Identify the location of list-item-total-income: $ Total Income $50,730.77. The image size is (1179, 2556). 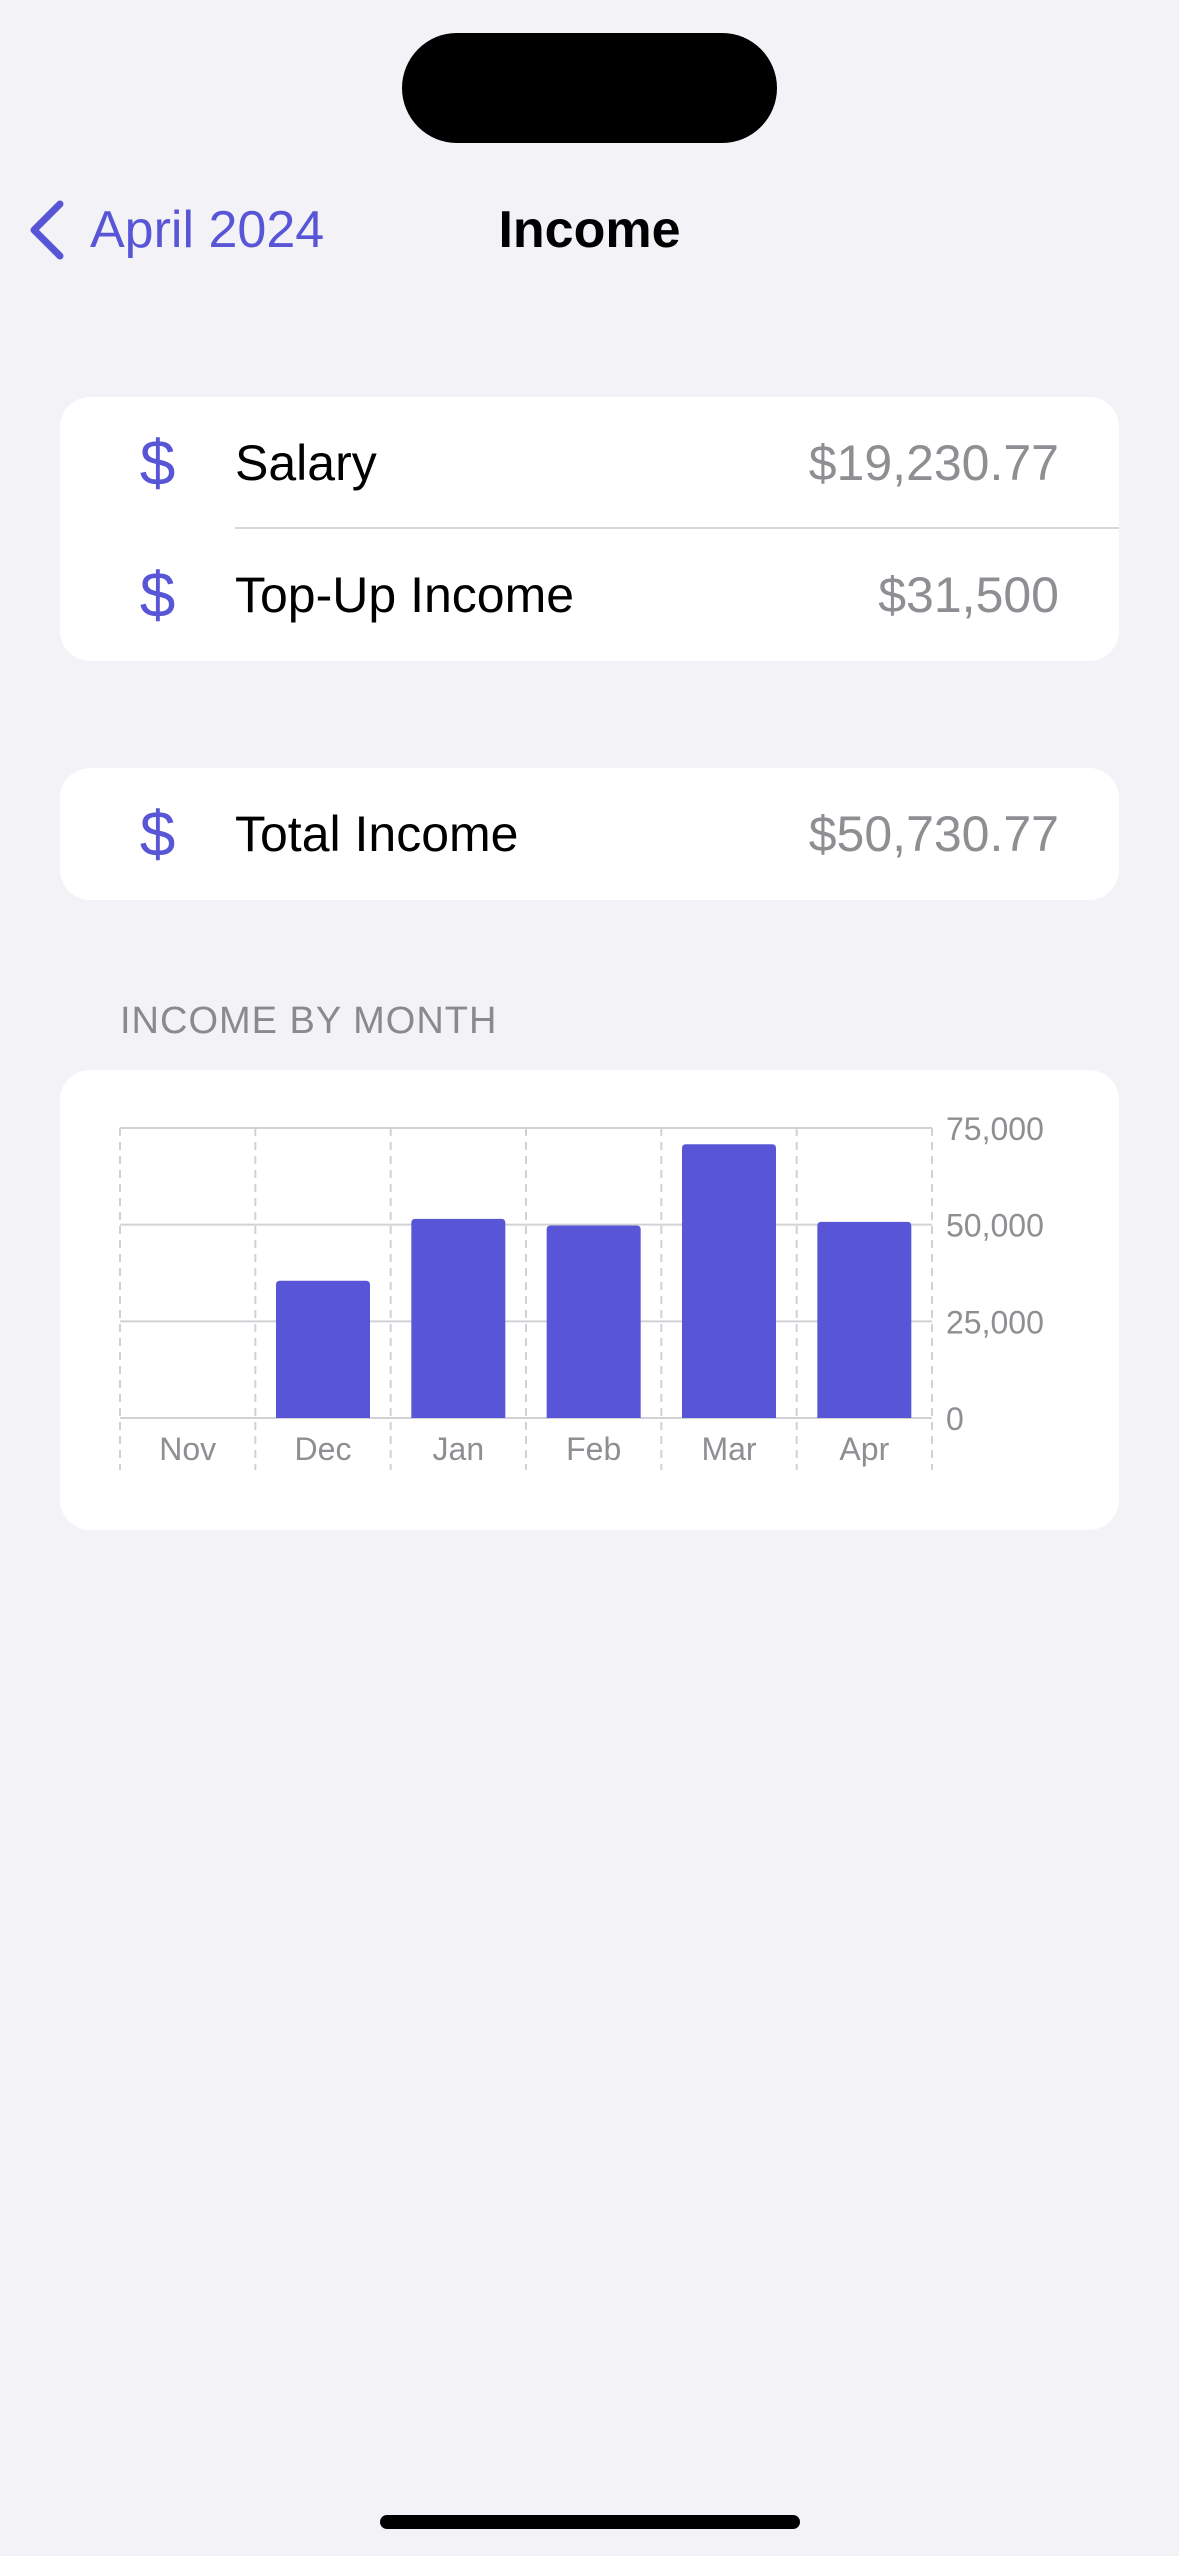
(589, 834).